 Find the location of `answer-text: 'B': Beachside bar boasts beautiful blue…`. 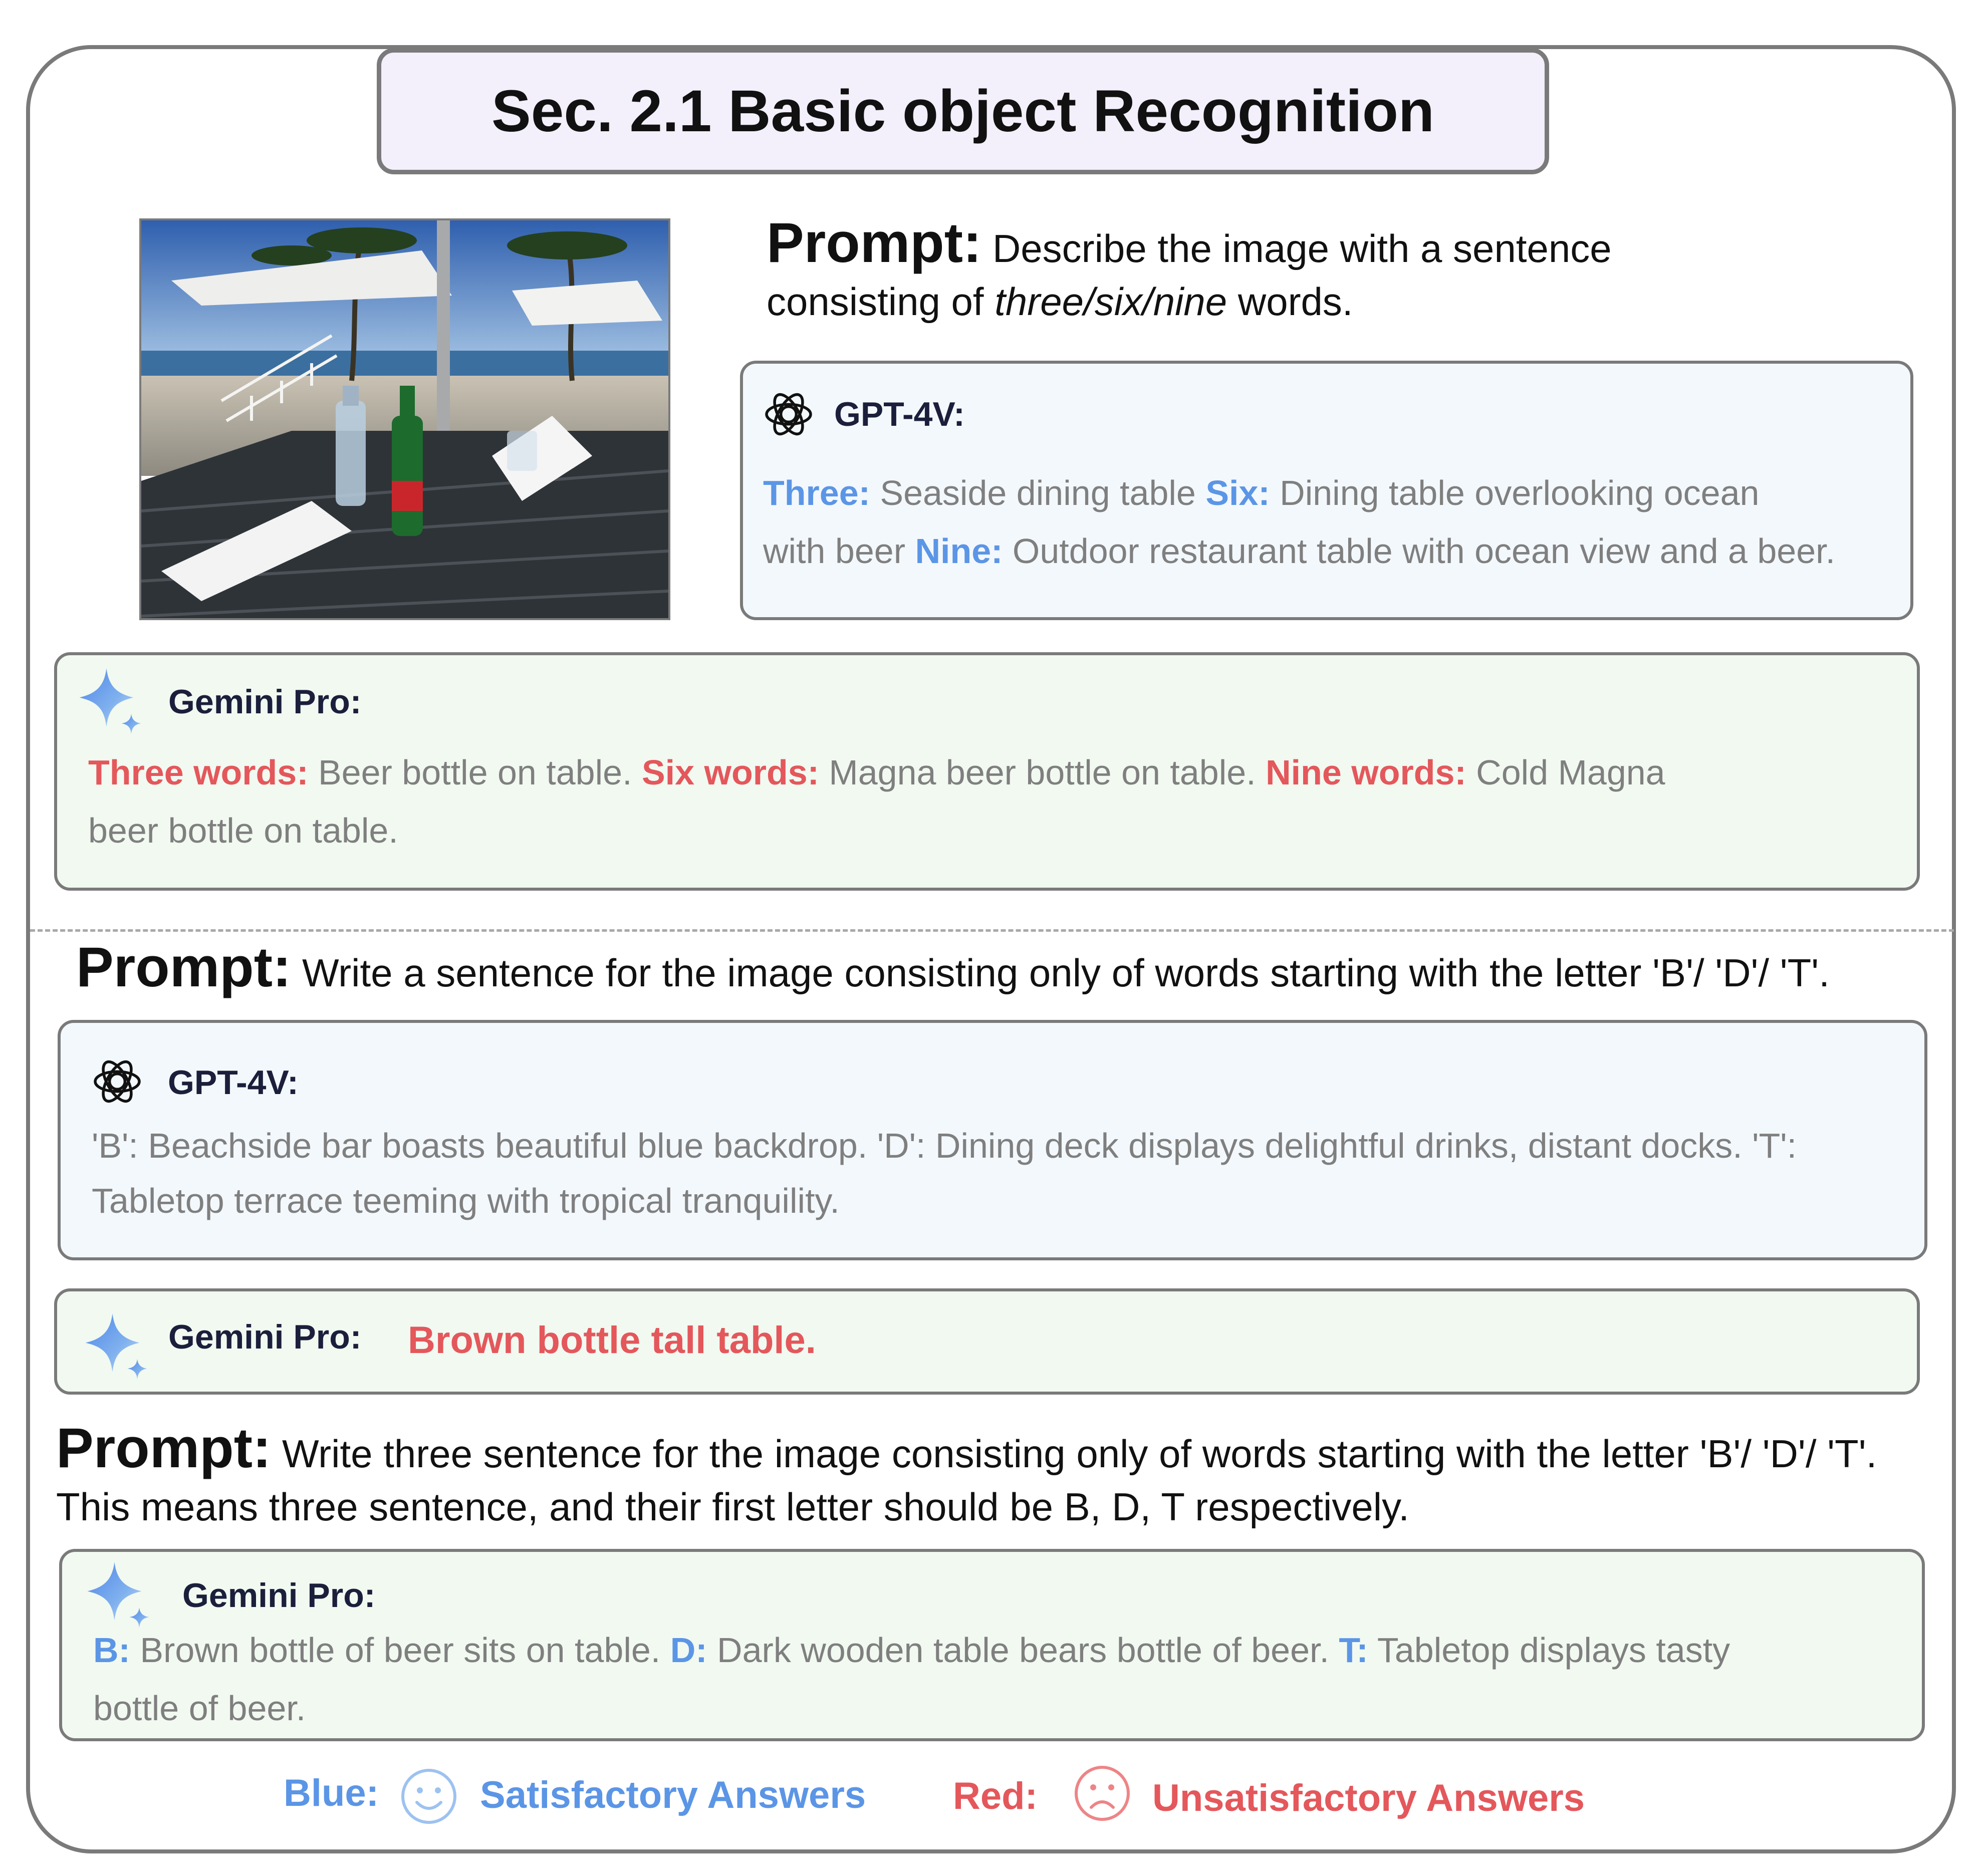

answer-text: 'B': Beachside bar boasts beautiful blue… is located at coordinates (944, 1145).